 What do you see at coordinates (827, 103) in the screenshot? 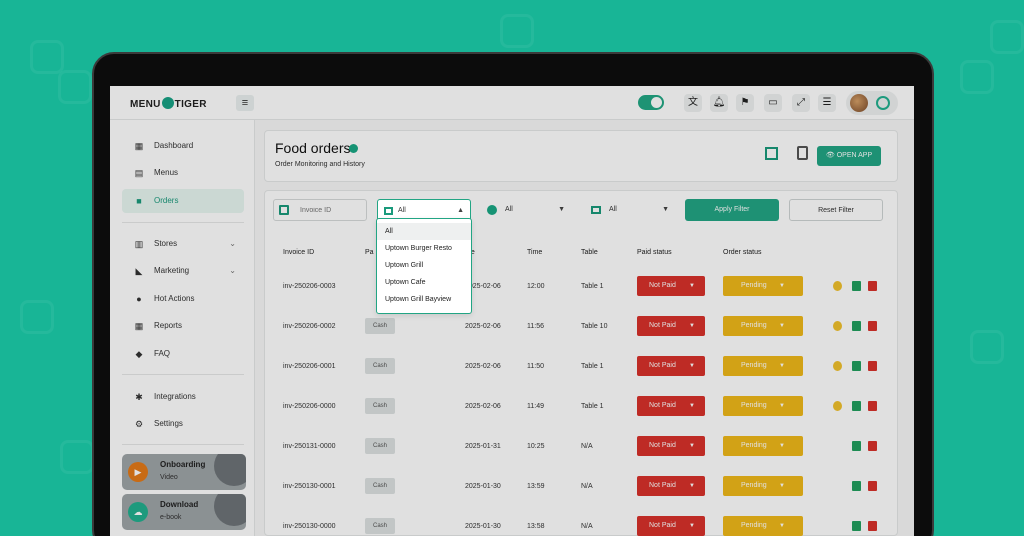
I see `notes-icon: ☰` at bounding box center [827, 103].